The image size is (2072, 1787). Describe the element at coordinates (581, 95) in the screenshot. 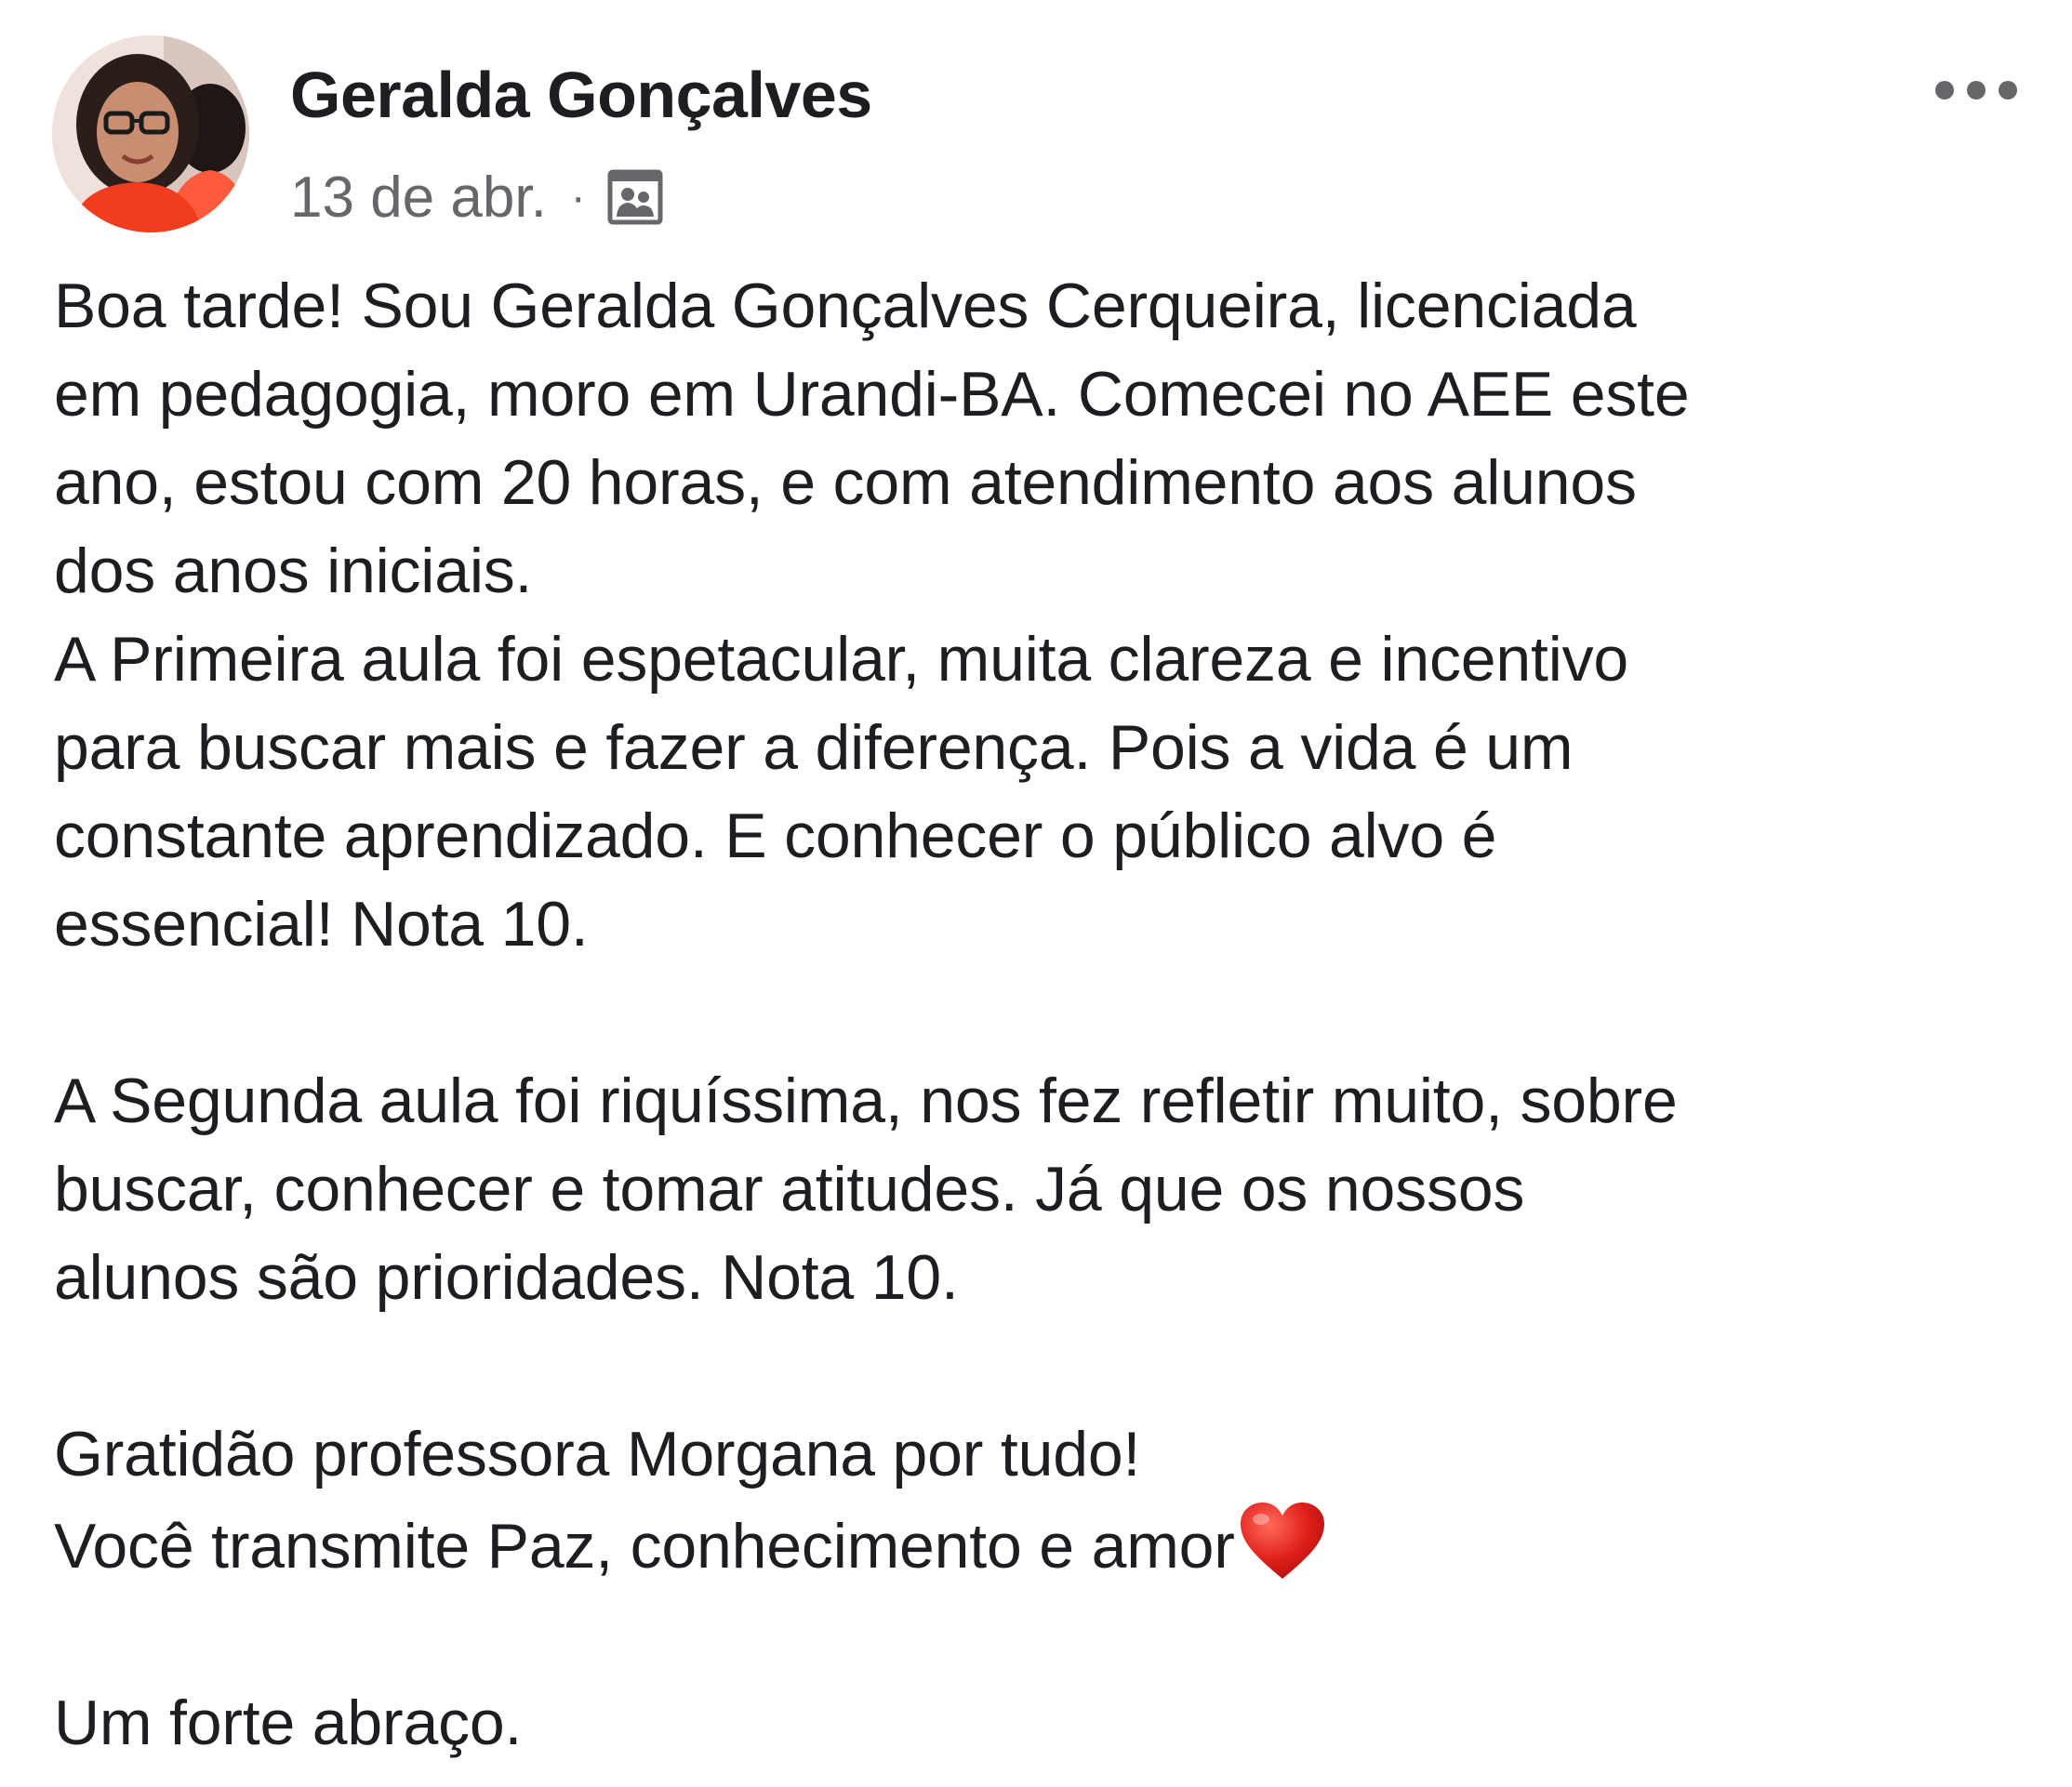

I see `author-name: Geralda Gonçalves` at that location.